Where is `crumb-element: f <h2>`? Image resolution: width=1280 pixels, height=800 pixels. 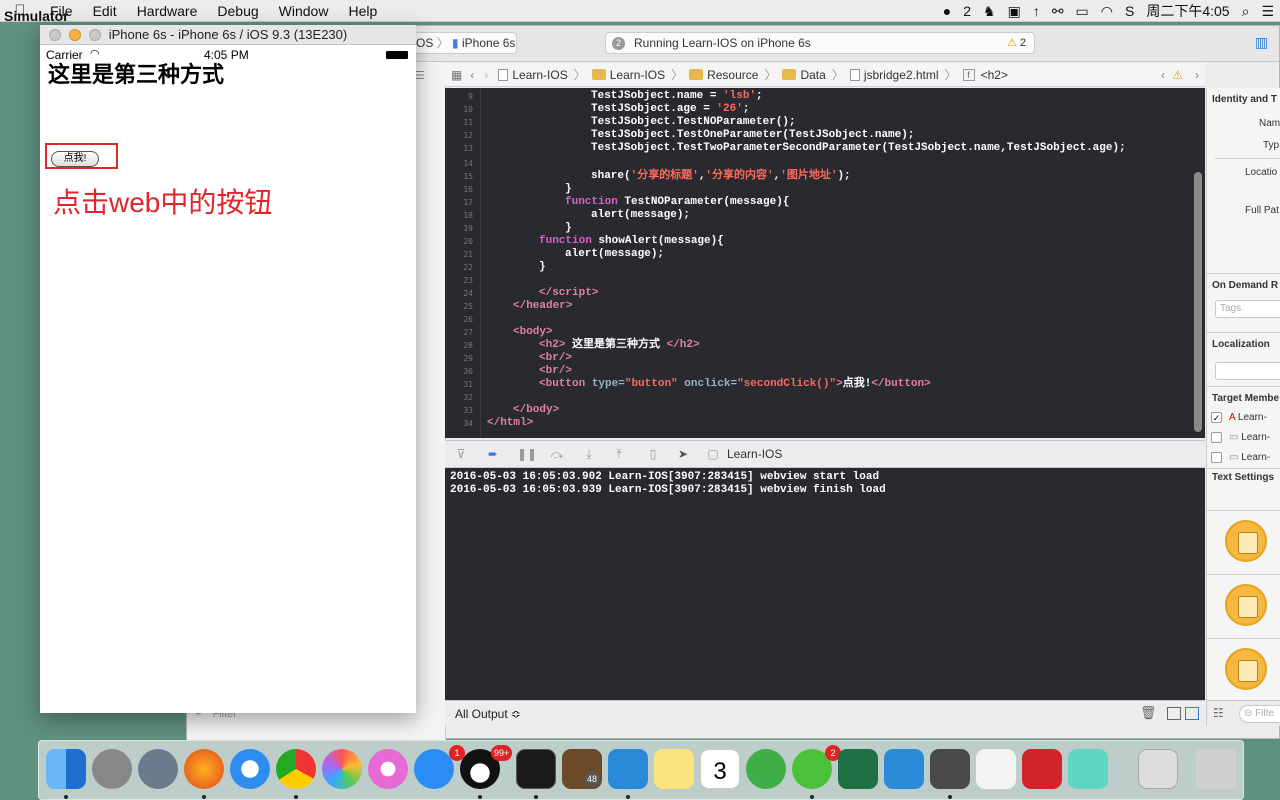 crumb-element: f <h2> is located at coordinates (985, 75).